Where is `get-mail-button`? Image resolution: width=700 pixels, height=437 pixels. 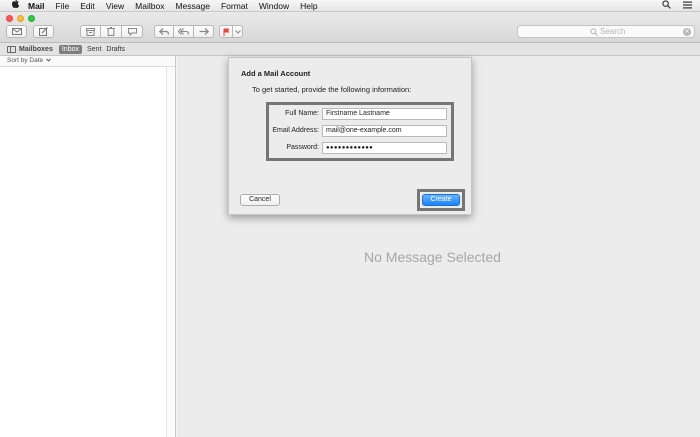
get-mail-button is located at coordinates (16, 31).